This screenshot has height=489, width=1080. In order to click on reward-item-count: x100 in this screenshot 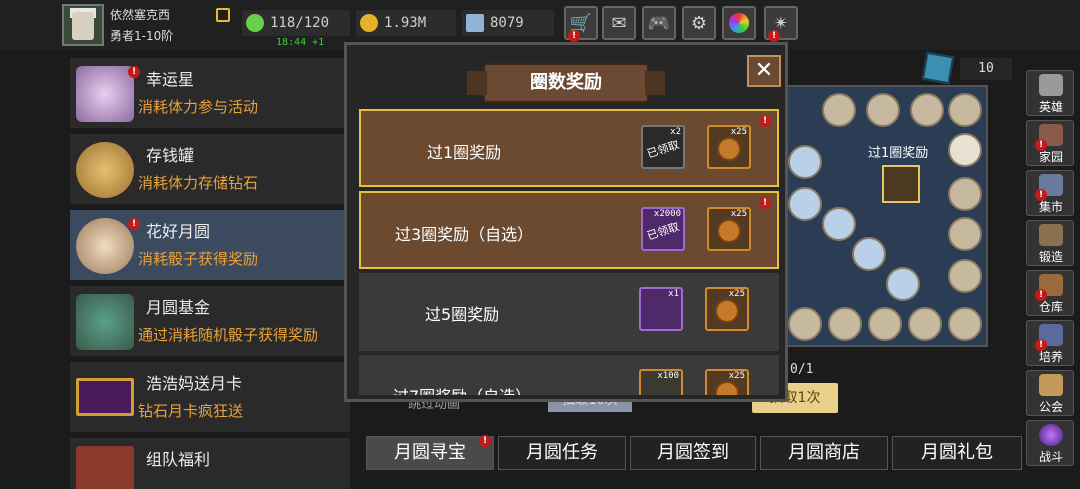, I will do `click(668, 376)`.